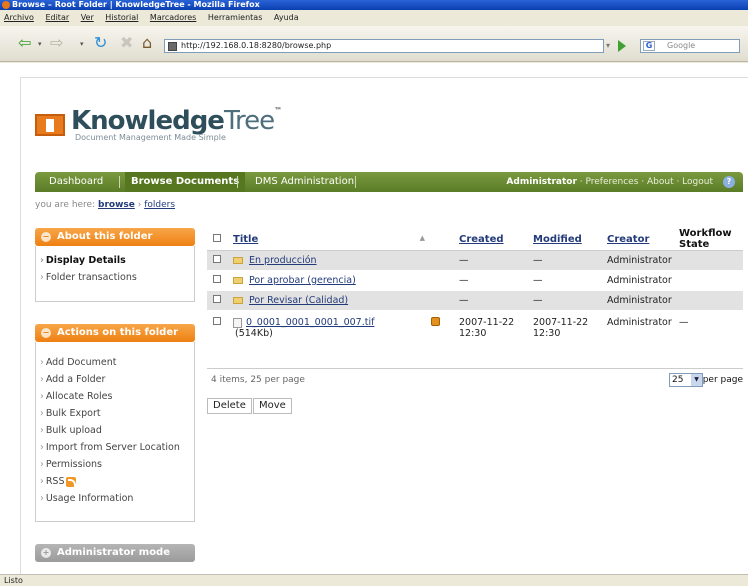 This screenshot has height=586, width=748. Describe the element at coordinates (115, 379) in the screenshot. I see `add-folder-link: Add a Folder` at that location.